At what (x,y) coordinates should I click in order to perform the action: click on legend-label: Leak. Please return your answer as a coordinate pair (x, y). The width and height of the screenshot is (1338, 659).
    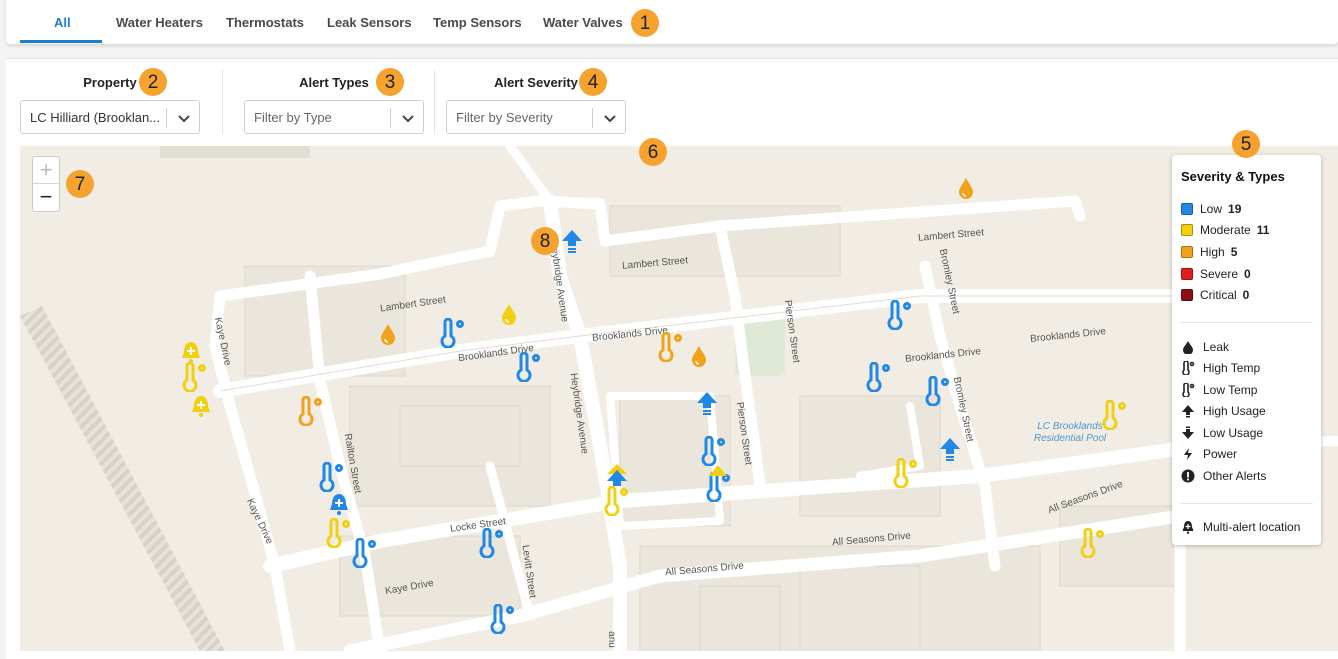
    Looking at the image, I should click on (1216, 347).